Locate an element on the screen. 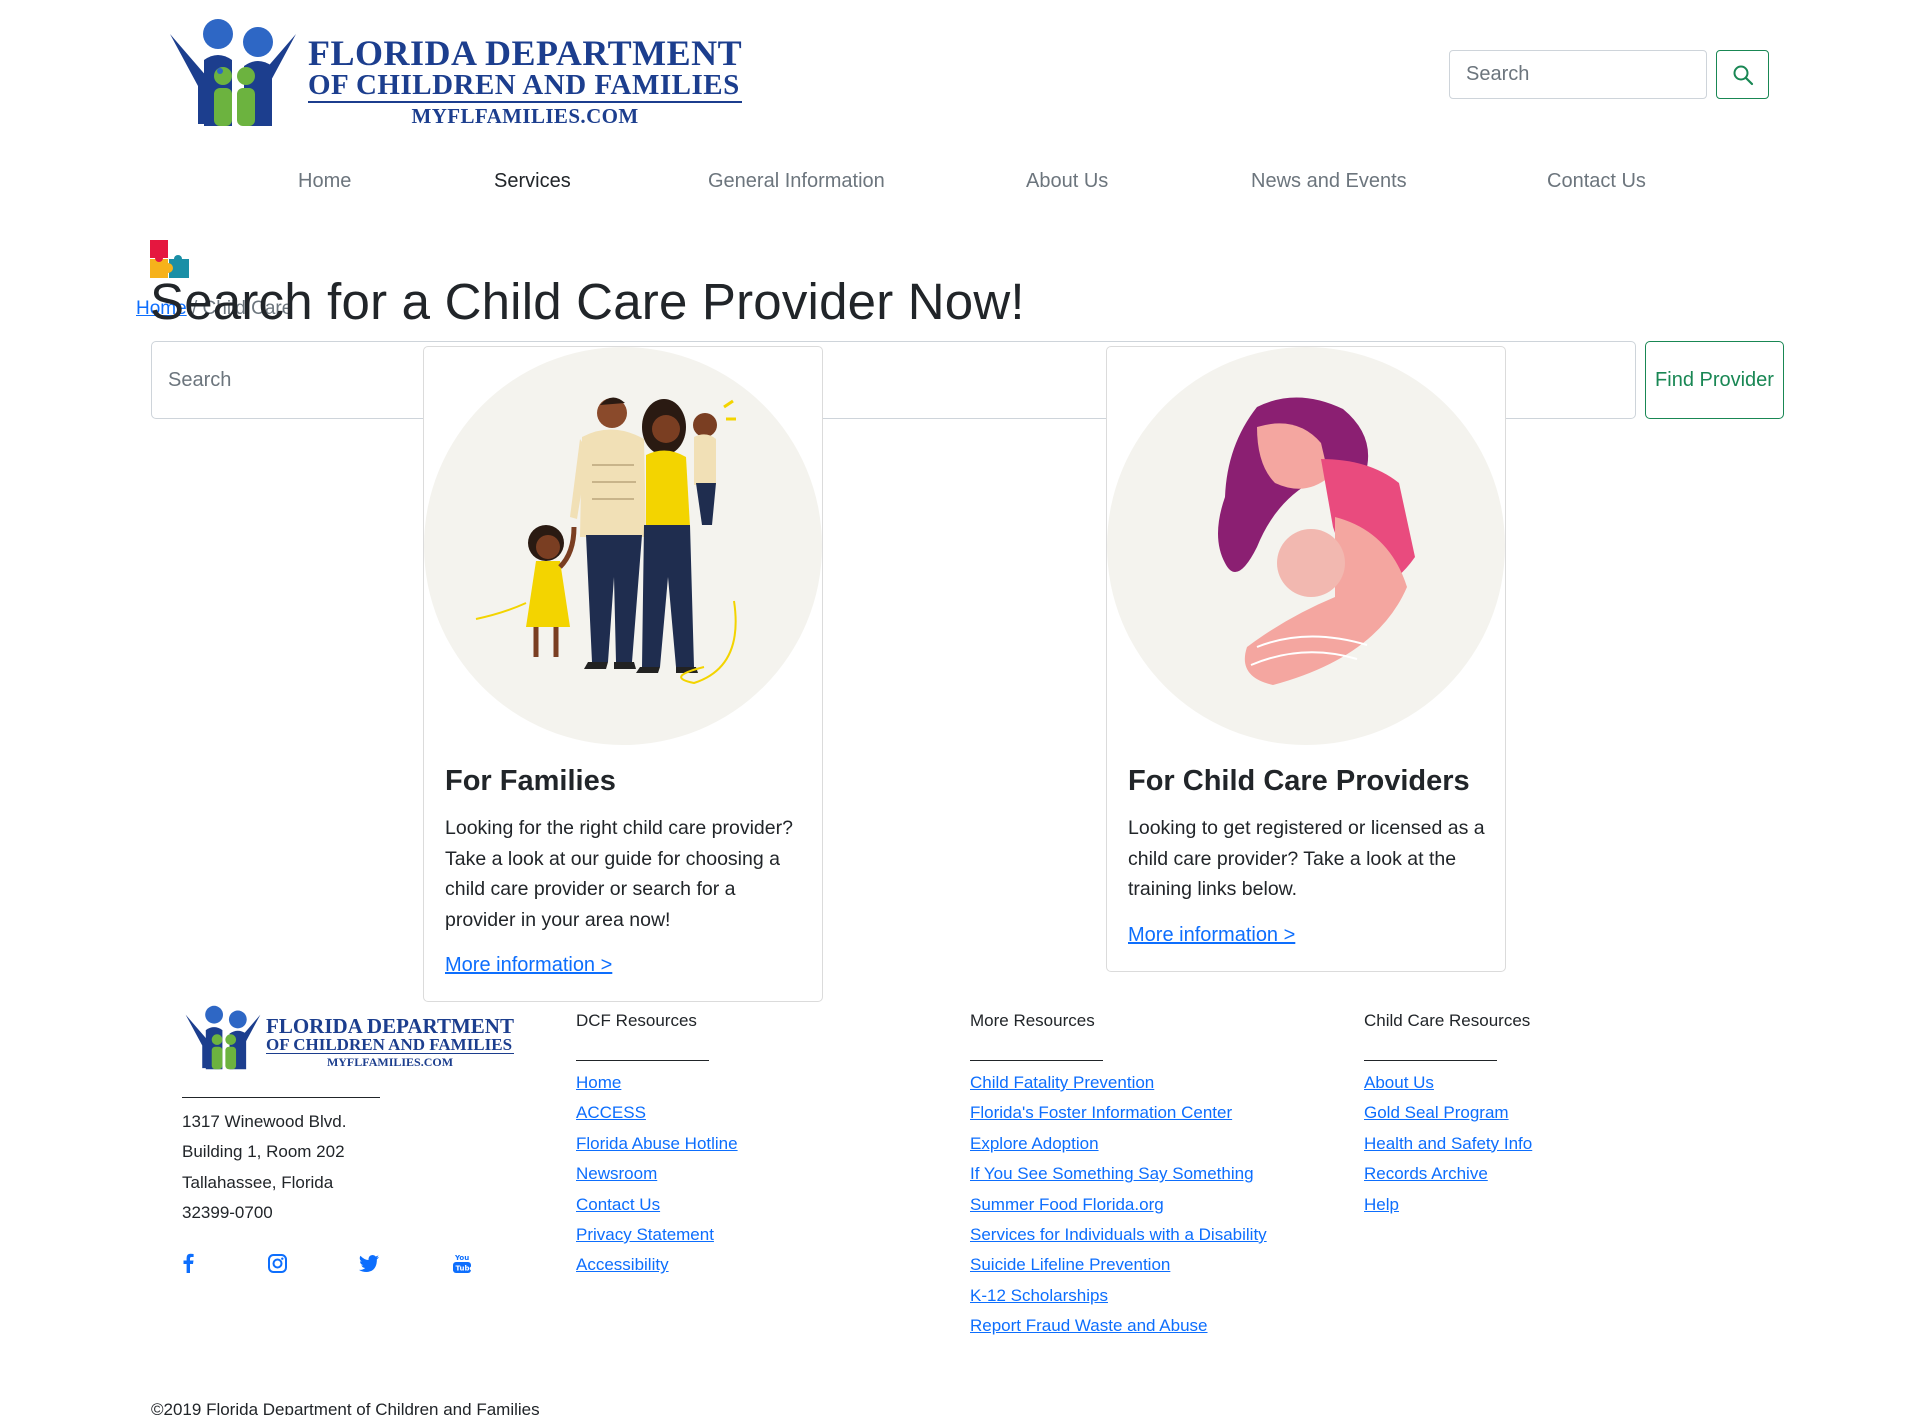  svg-text: You is located at coordinates (461, 1258).